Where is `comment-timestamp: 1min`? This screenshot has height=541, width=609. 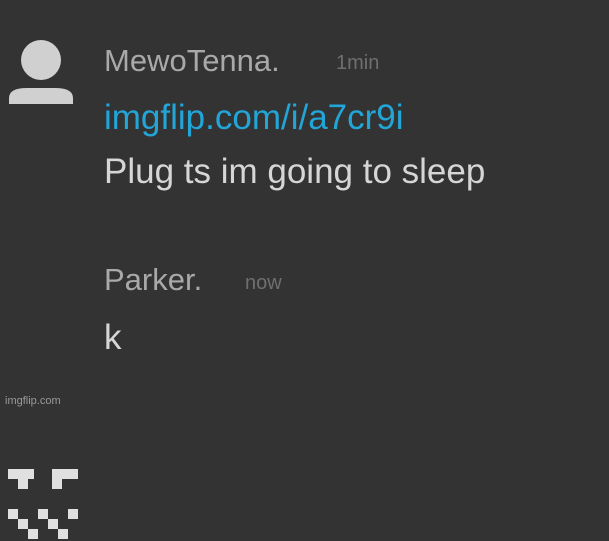 comment-timestamp: 1min is located at coordinates (358, 63).